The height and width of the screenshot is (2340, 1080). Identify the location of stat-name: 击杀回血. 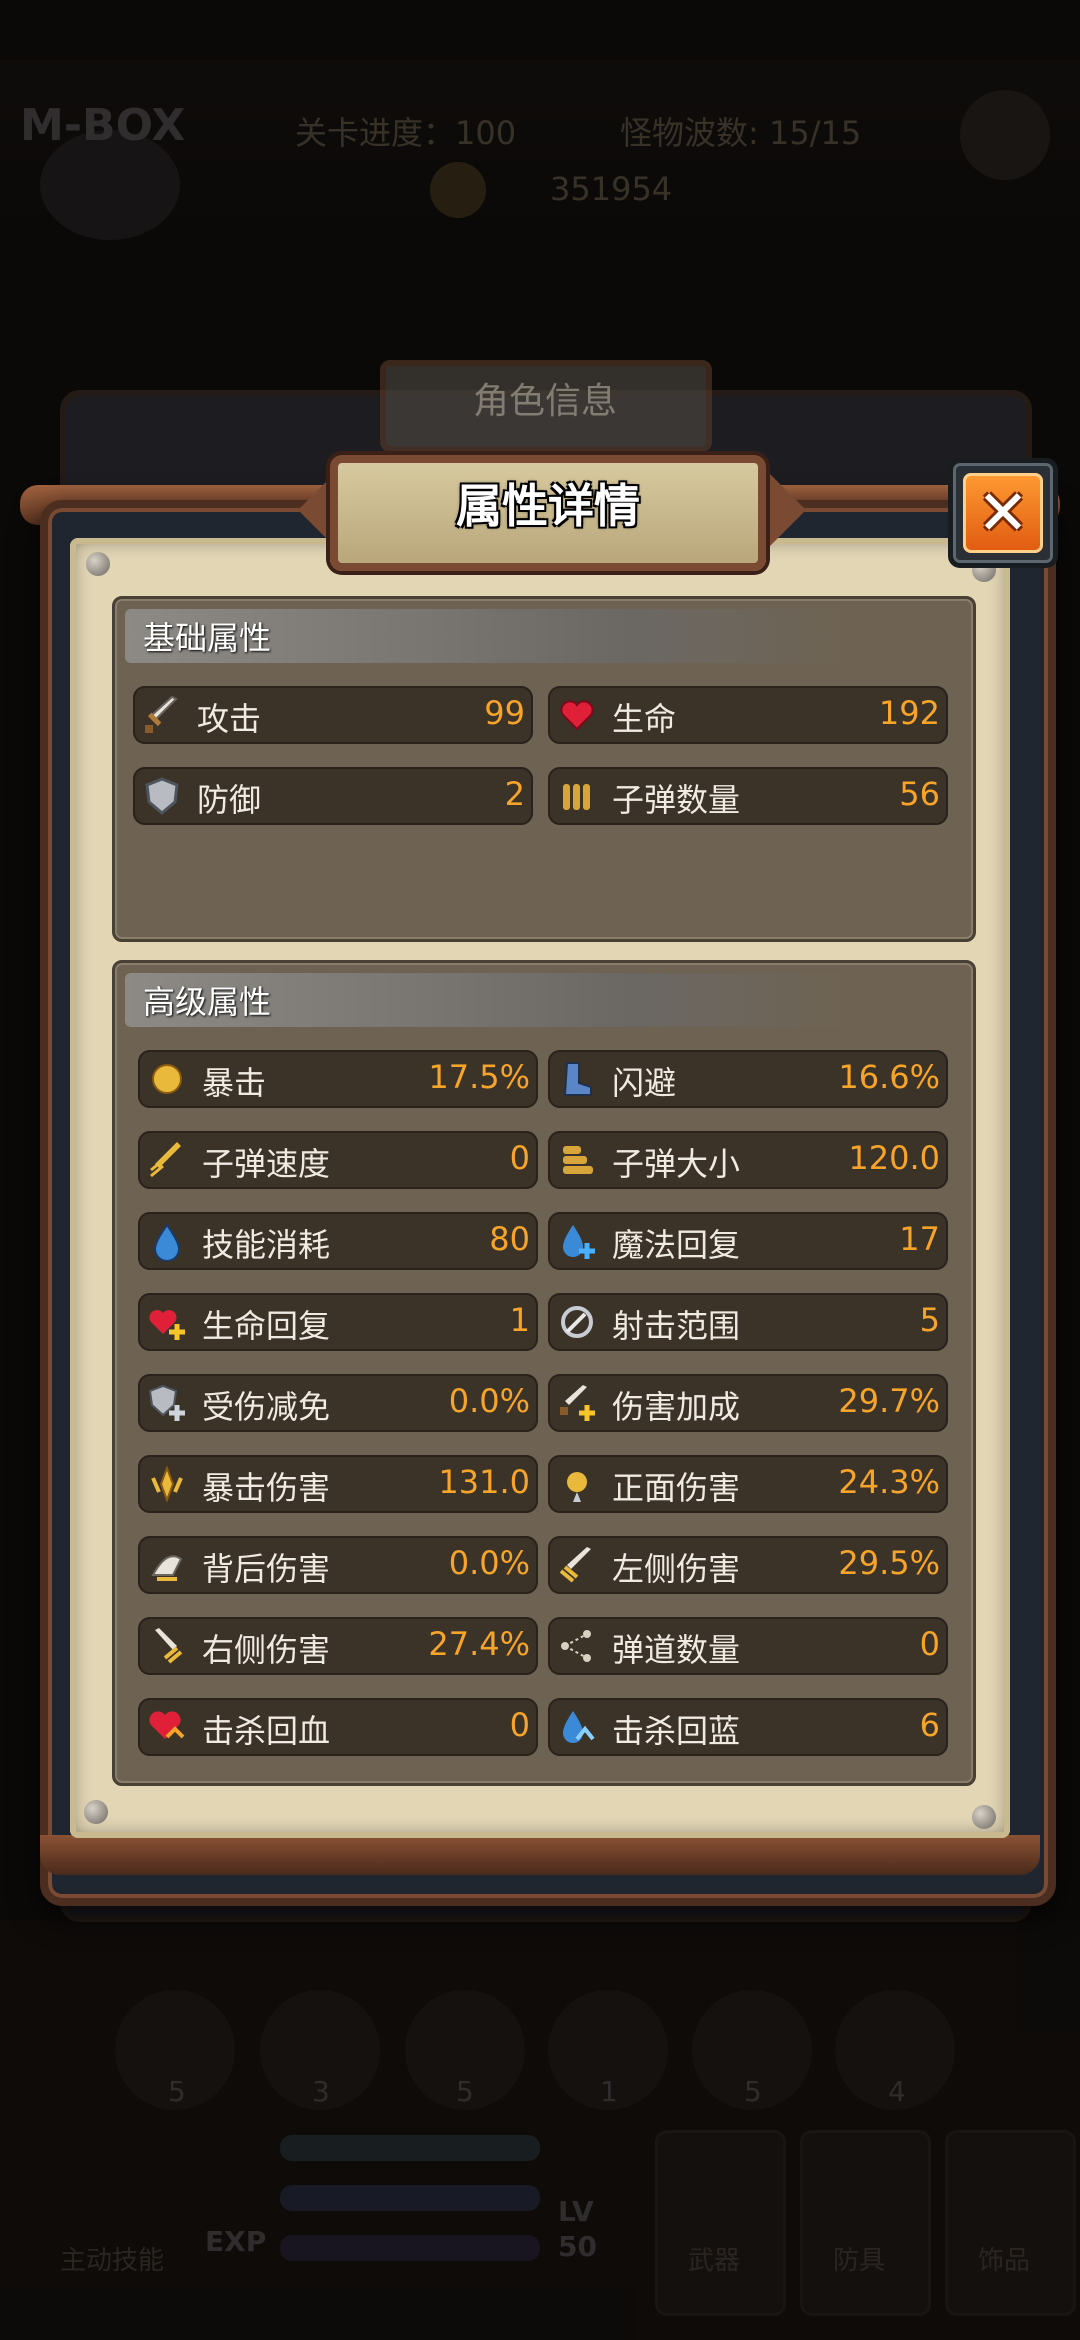
(266, 1731).